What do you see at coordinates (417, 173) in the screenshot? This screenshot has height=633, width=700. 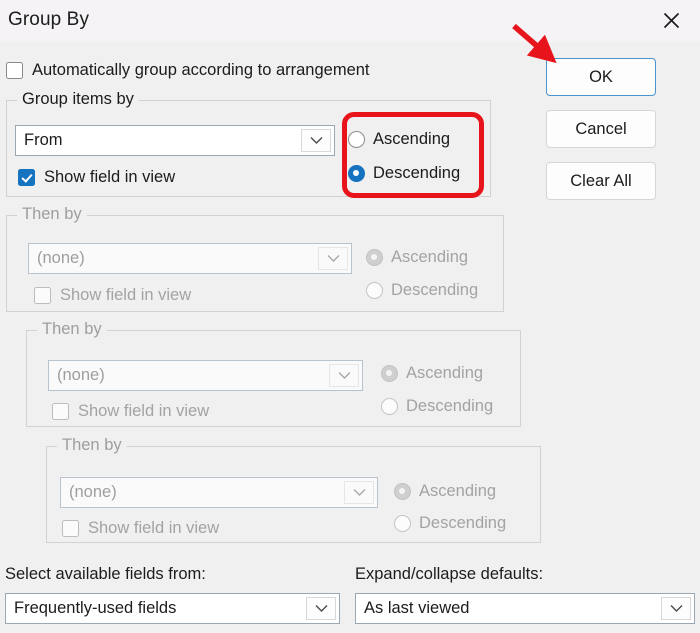 I see `group-items-by-descending-label: Descending` at bounding box center [417, 173].